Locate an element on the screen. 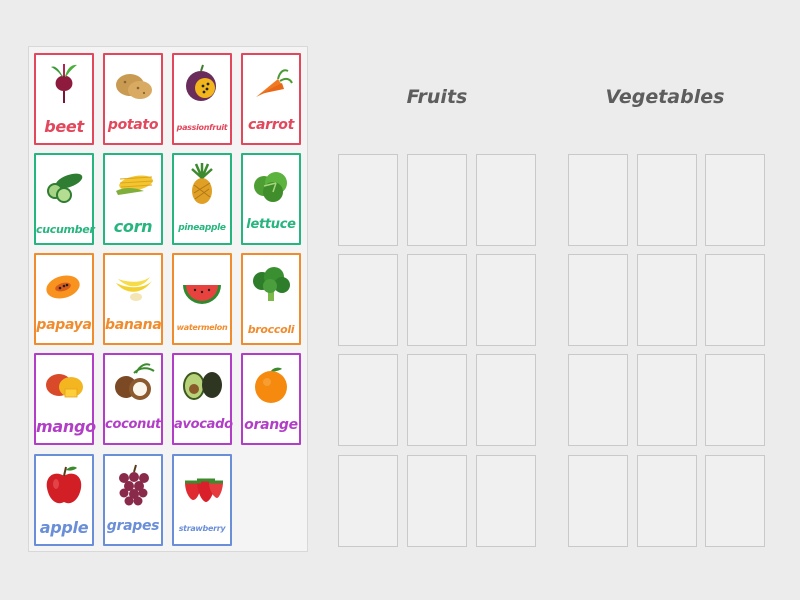 The width and height of the screenshot is (800, 600). lettuce-icon is located at coordinates (270, 187).